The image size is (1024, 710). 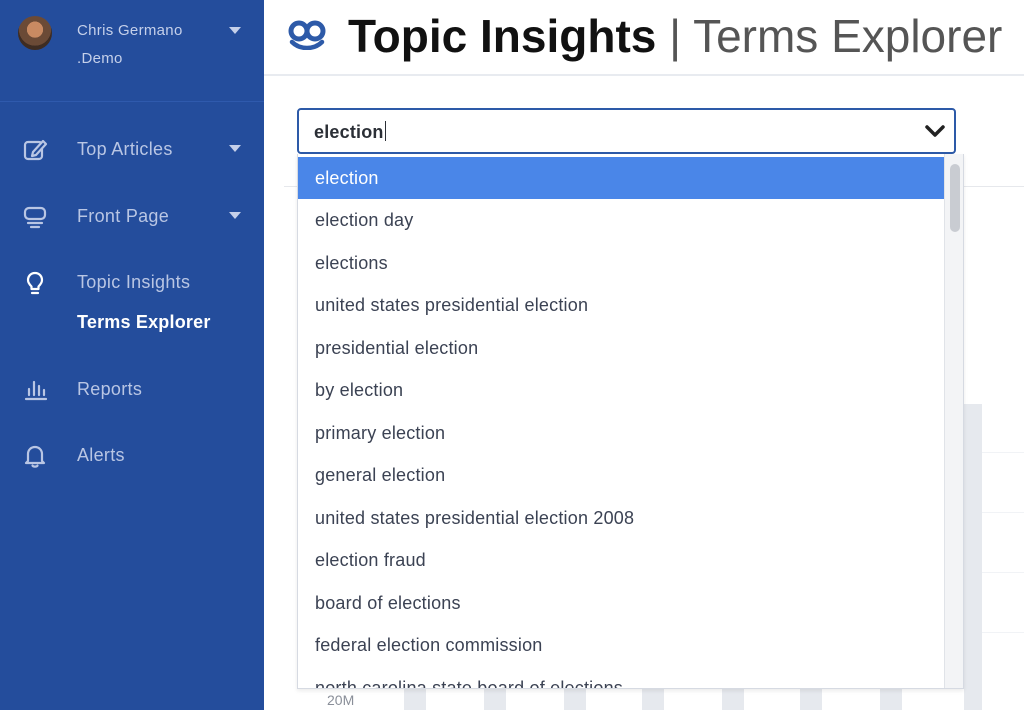 What do you see at coordinates (100, 58) in the screenshot?
I see `user-org: .Demo` at bounding box center [100, 58].